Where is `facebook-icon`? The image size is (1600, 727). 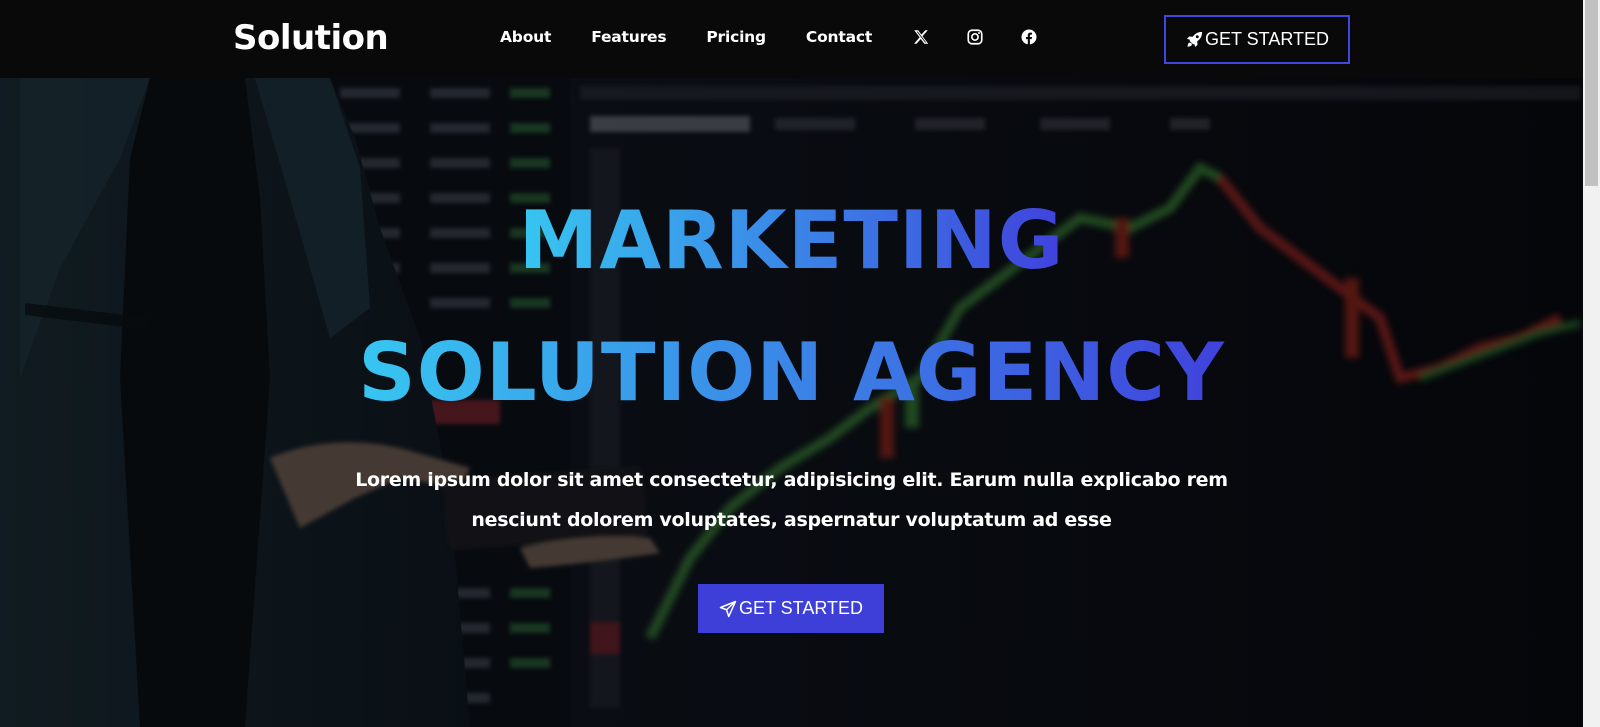 facebook-icon is located at coordinates (1029, 37).